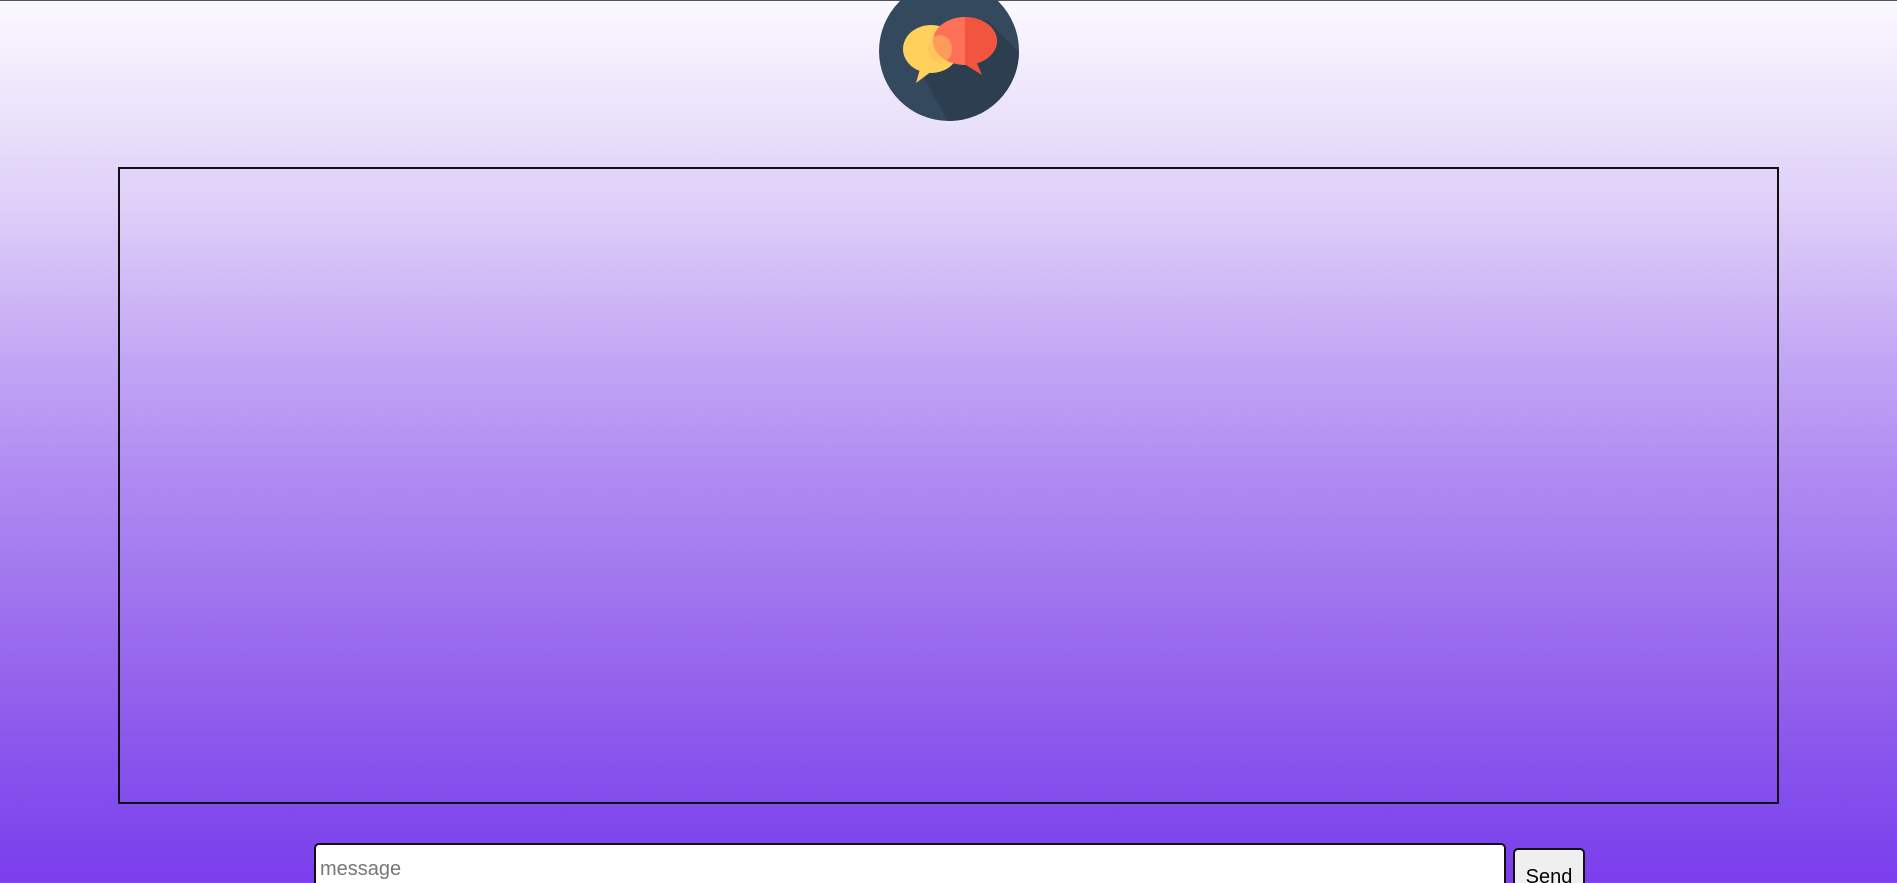 Image resolution: width=1897 pixels, height=883 pixels. I want to click on chat-logo, so click(949, 60).